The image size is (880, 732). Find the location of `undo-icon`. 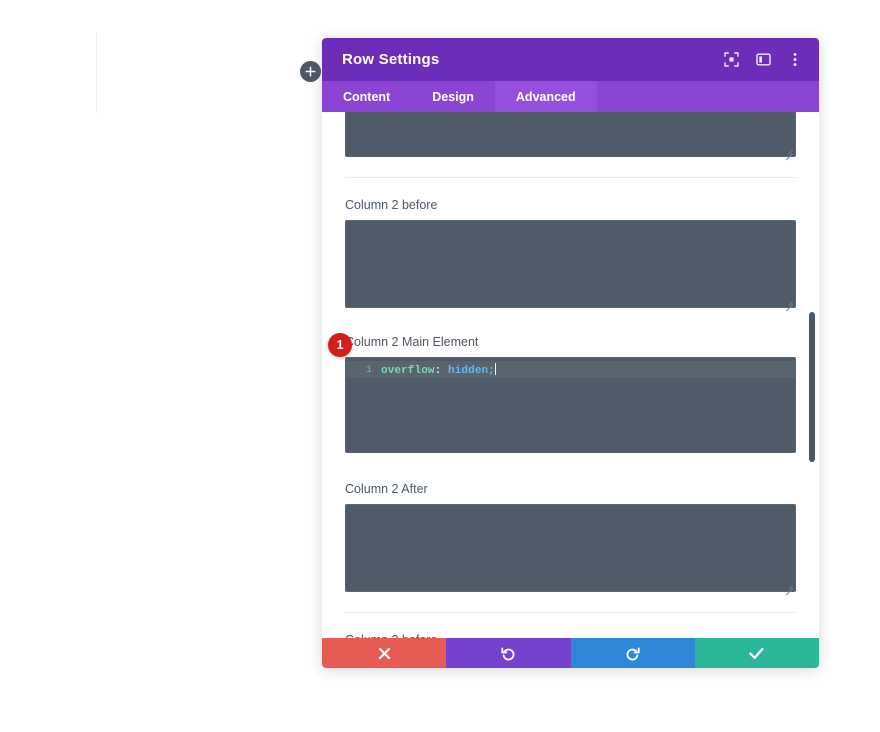

undo-icon is located at coordinates (508, 653).